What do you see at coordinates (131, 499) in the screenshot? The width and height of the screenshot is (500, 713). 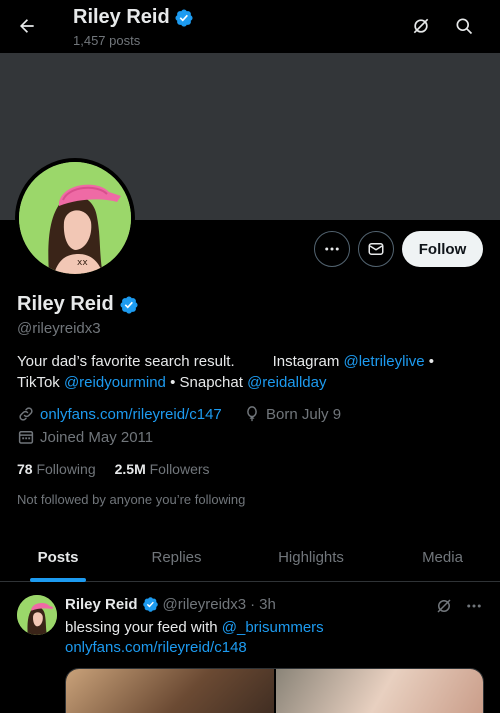 I see `not-followed-text: Not followed by anyone you’re following` at bounding box center [131, 499].